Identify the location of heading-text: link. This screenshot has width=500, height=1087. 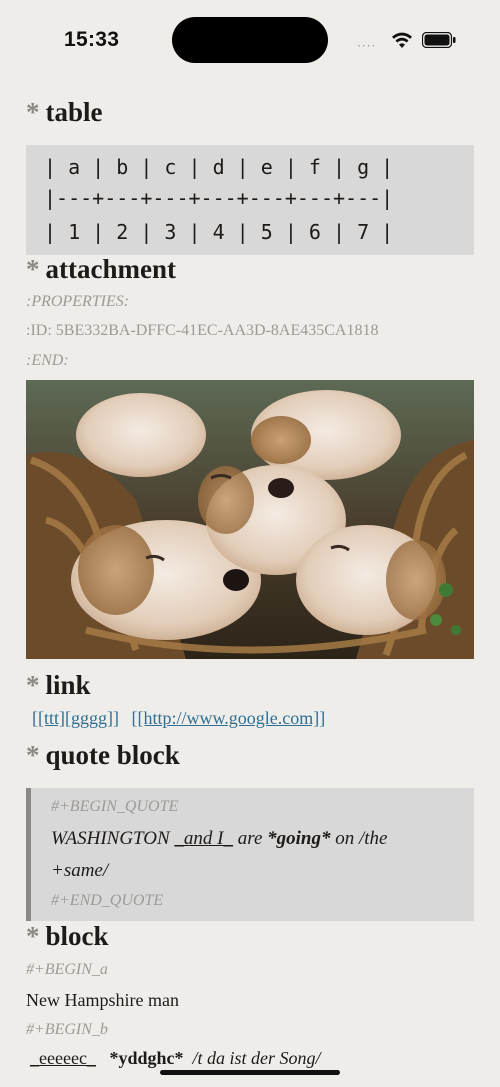
(68, 685).